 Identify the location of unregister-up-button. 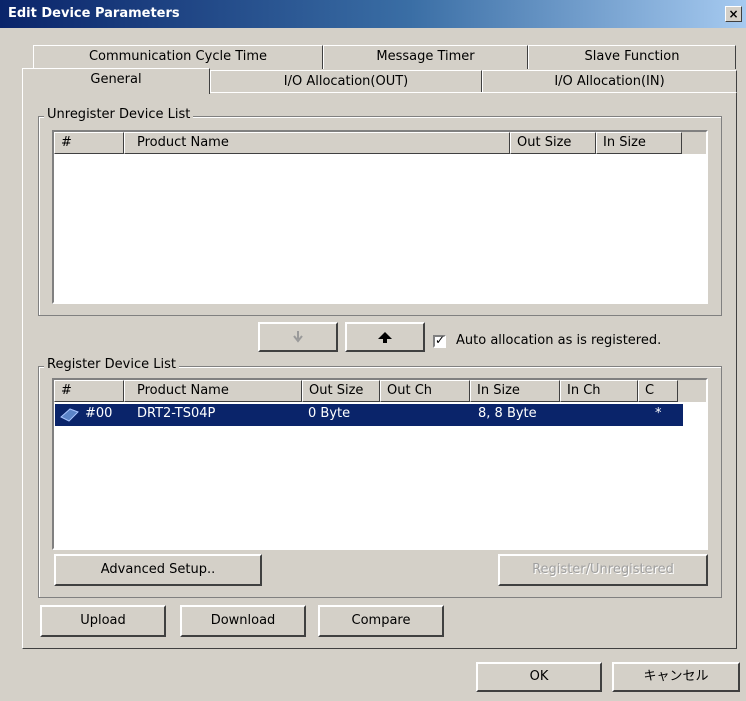
(385, 337).